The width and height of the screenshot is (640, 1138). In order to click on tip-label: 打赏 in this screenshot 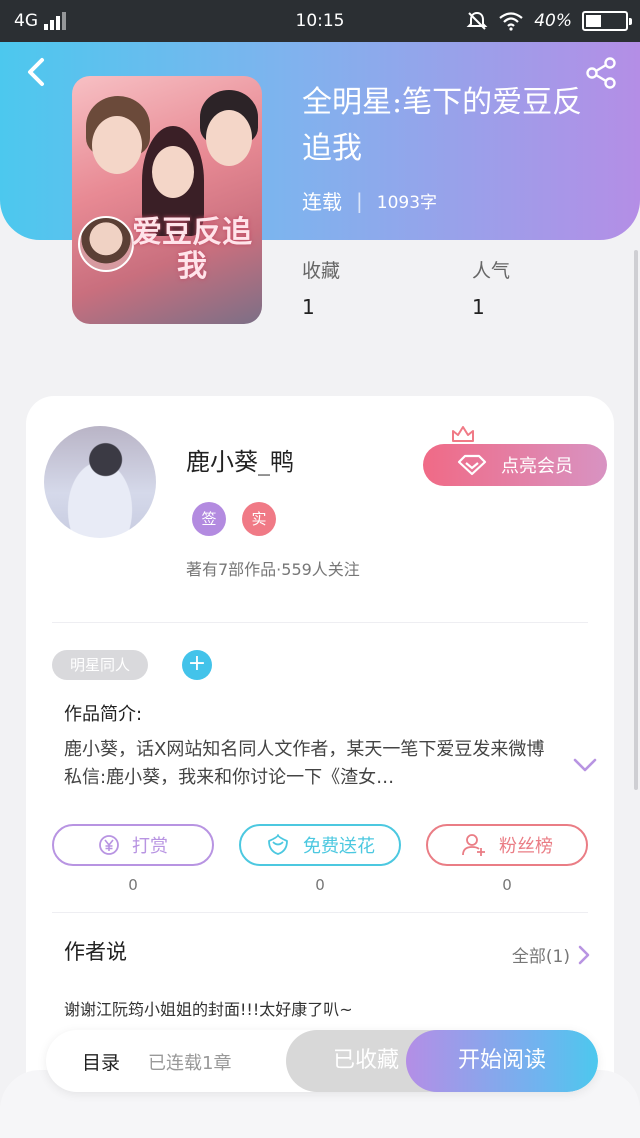, I will do `click(150, 846)`.